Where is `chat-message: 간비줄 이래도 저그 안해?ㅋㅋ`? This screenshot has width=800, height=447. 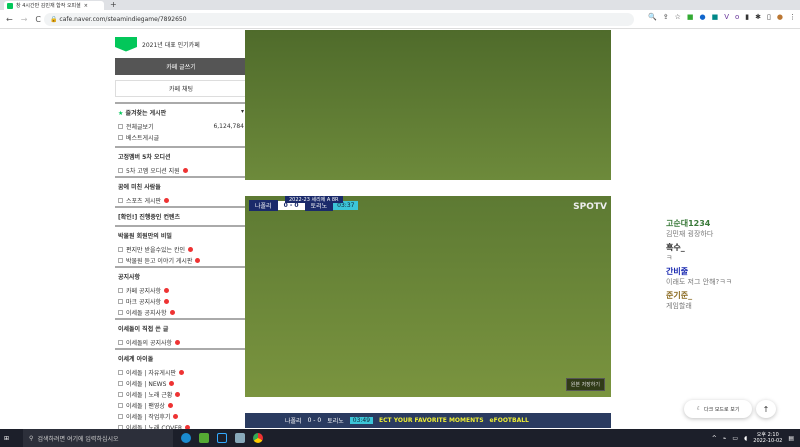
chat-message: 간비줄 이래도 저그 안해?ㅋㅋ is located at coordinates (731, 276).